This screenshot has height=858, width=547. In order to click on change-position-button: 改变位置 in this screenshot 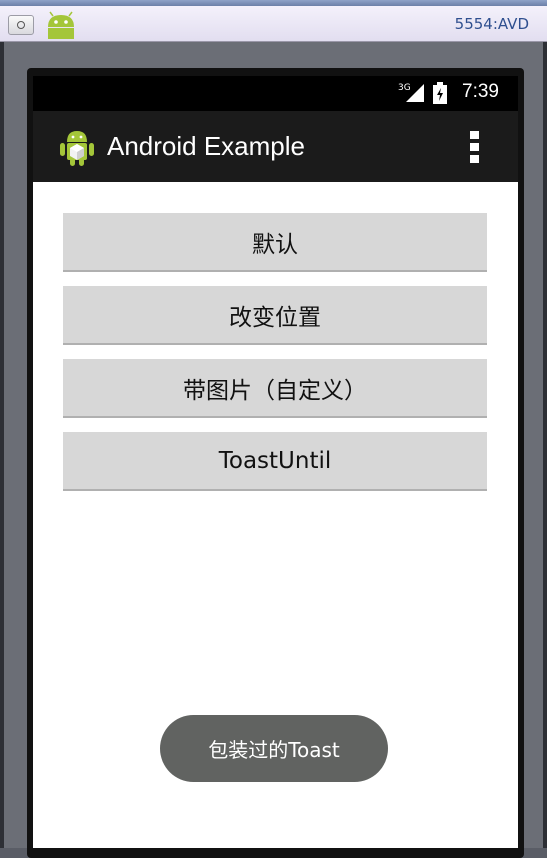, I will do `click(275, 315)`.